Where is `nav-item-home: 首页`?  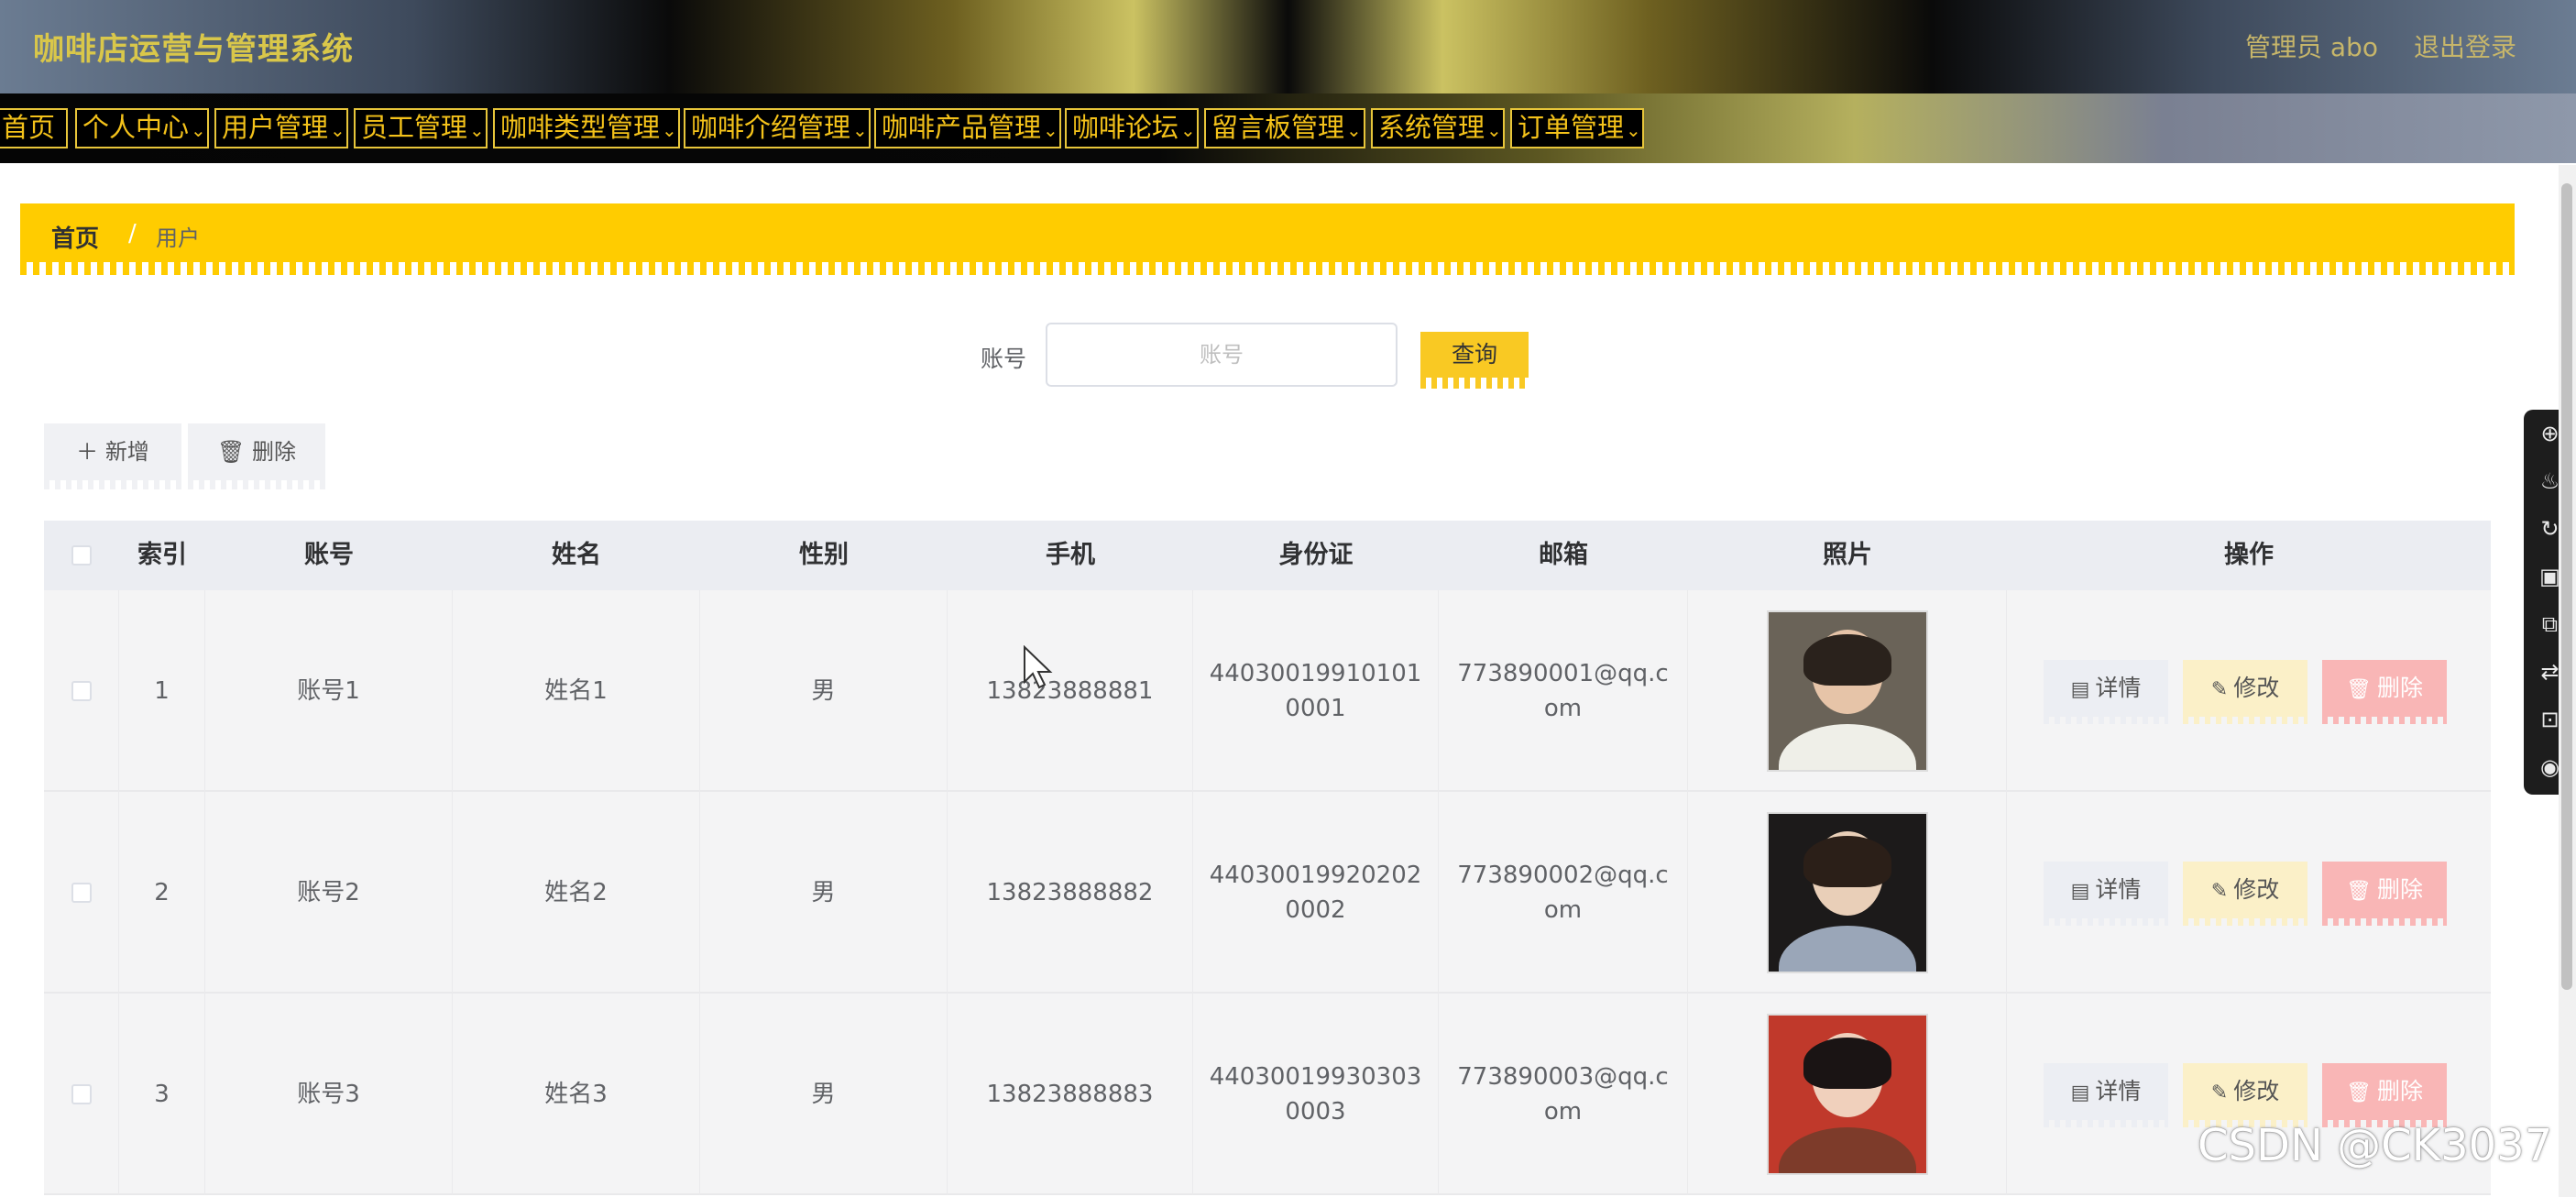
nav-item-home: 首页 is located at coordinates (34, 128).